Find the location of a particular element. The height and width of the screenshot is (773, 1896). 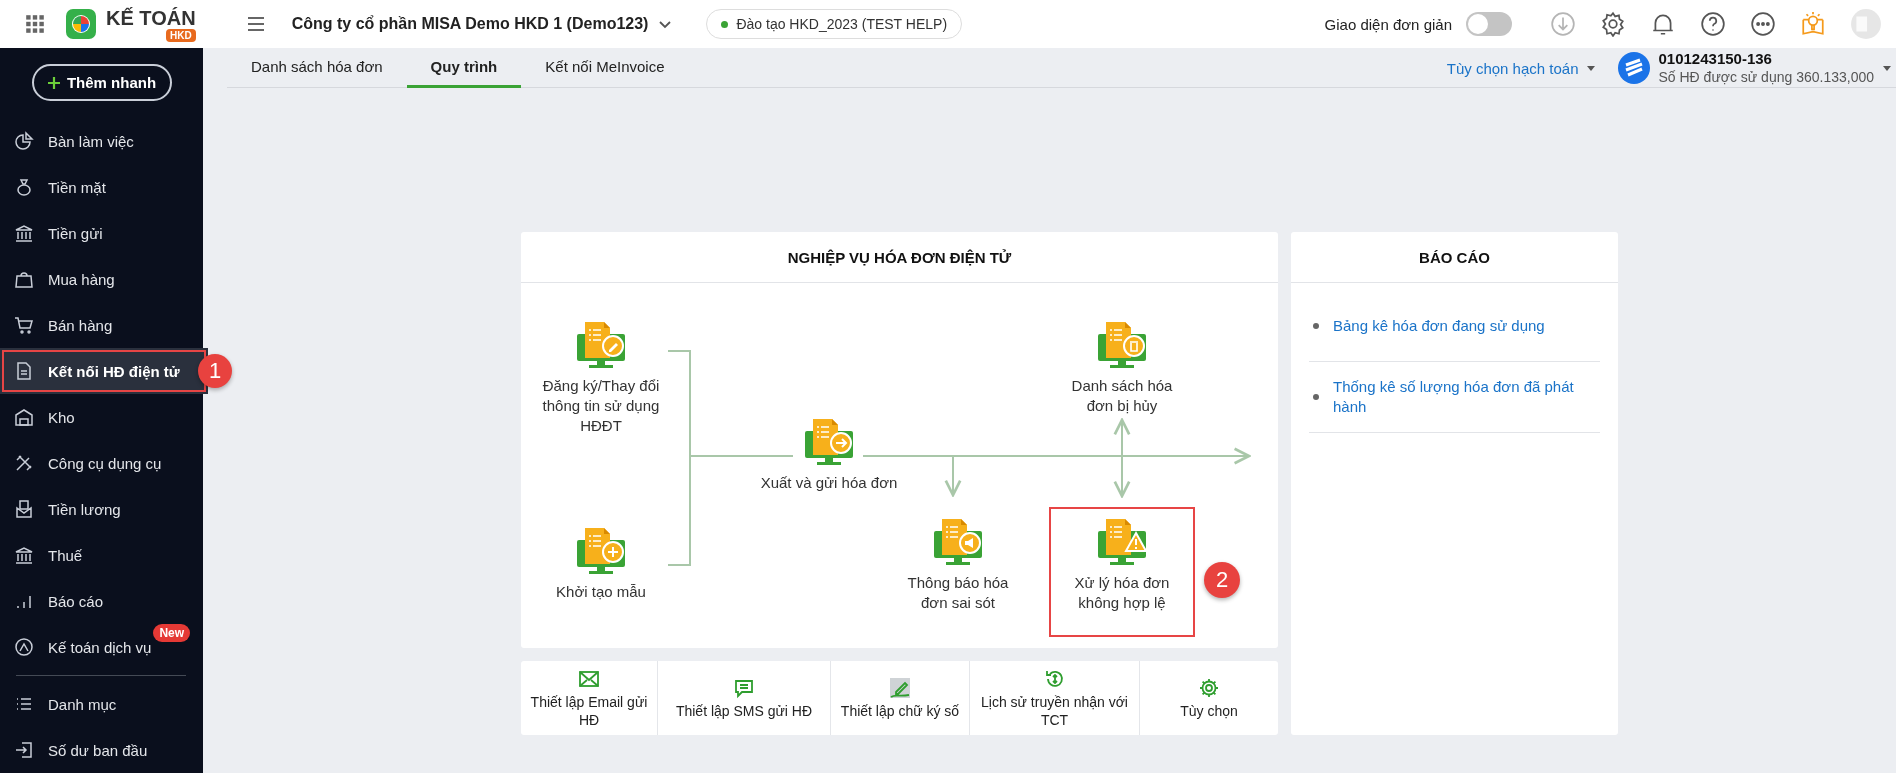

tool-label: Thiết lập chữ ký số is located at coordinates (900, 710).